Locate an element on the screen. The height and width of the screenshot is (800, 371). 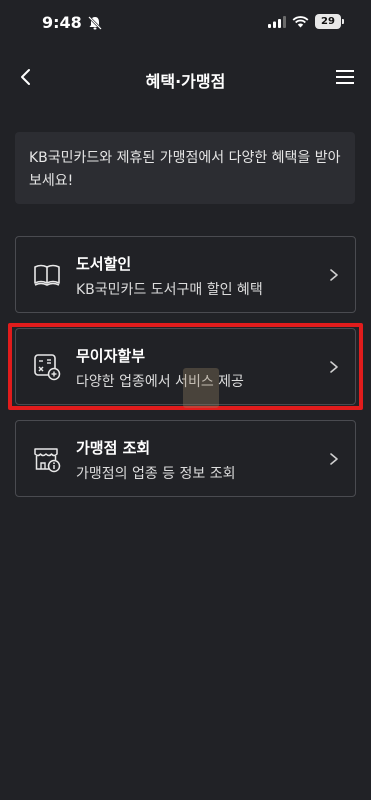
nav-bar: 혜택·가맹점 is located at coordinates (185, 78).